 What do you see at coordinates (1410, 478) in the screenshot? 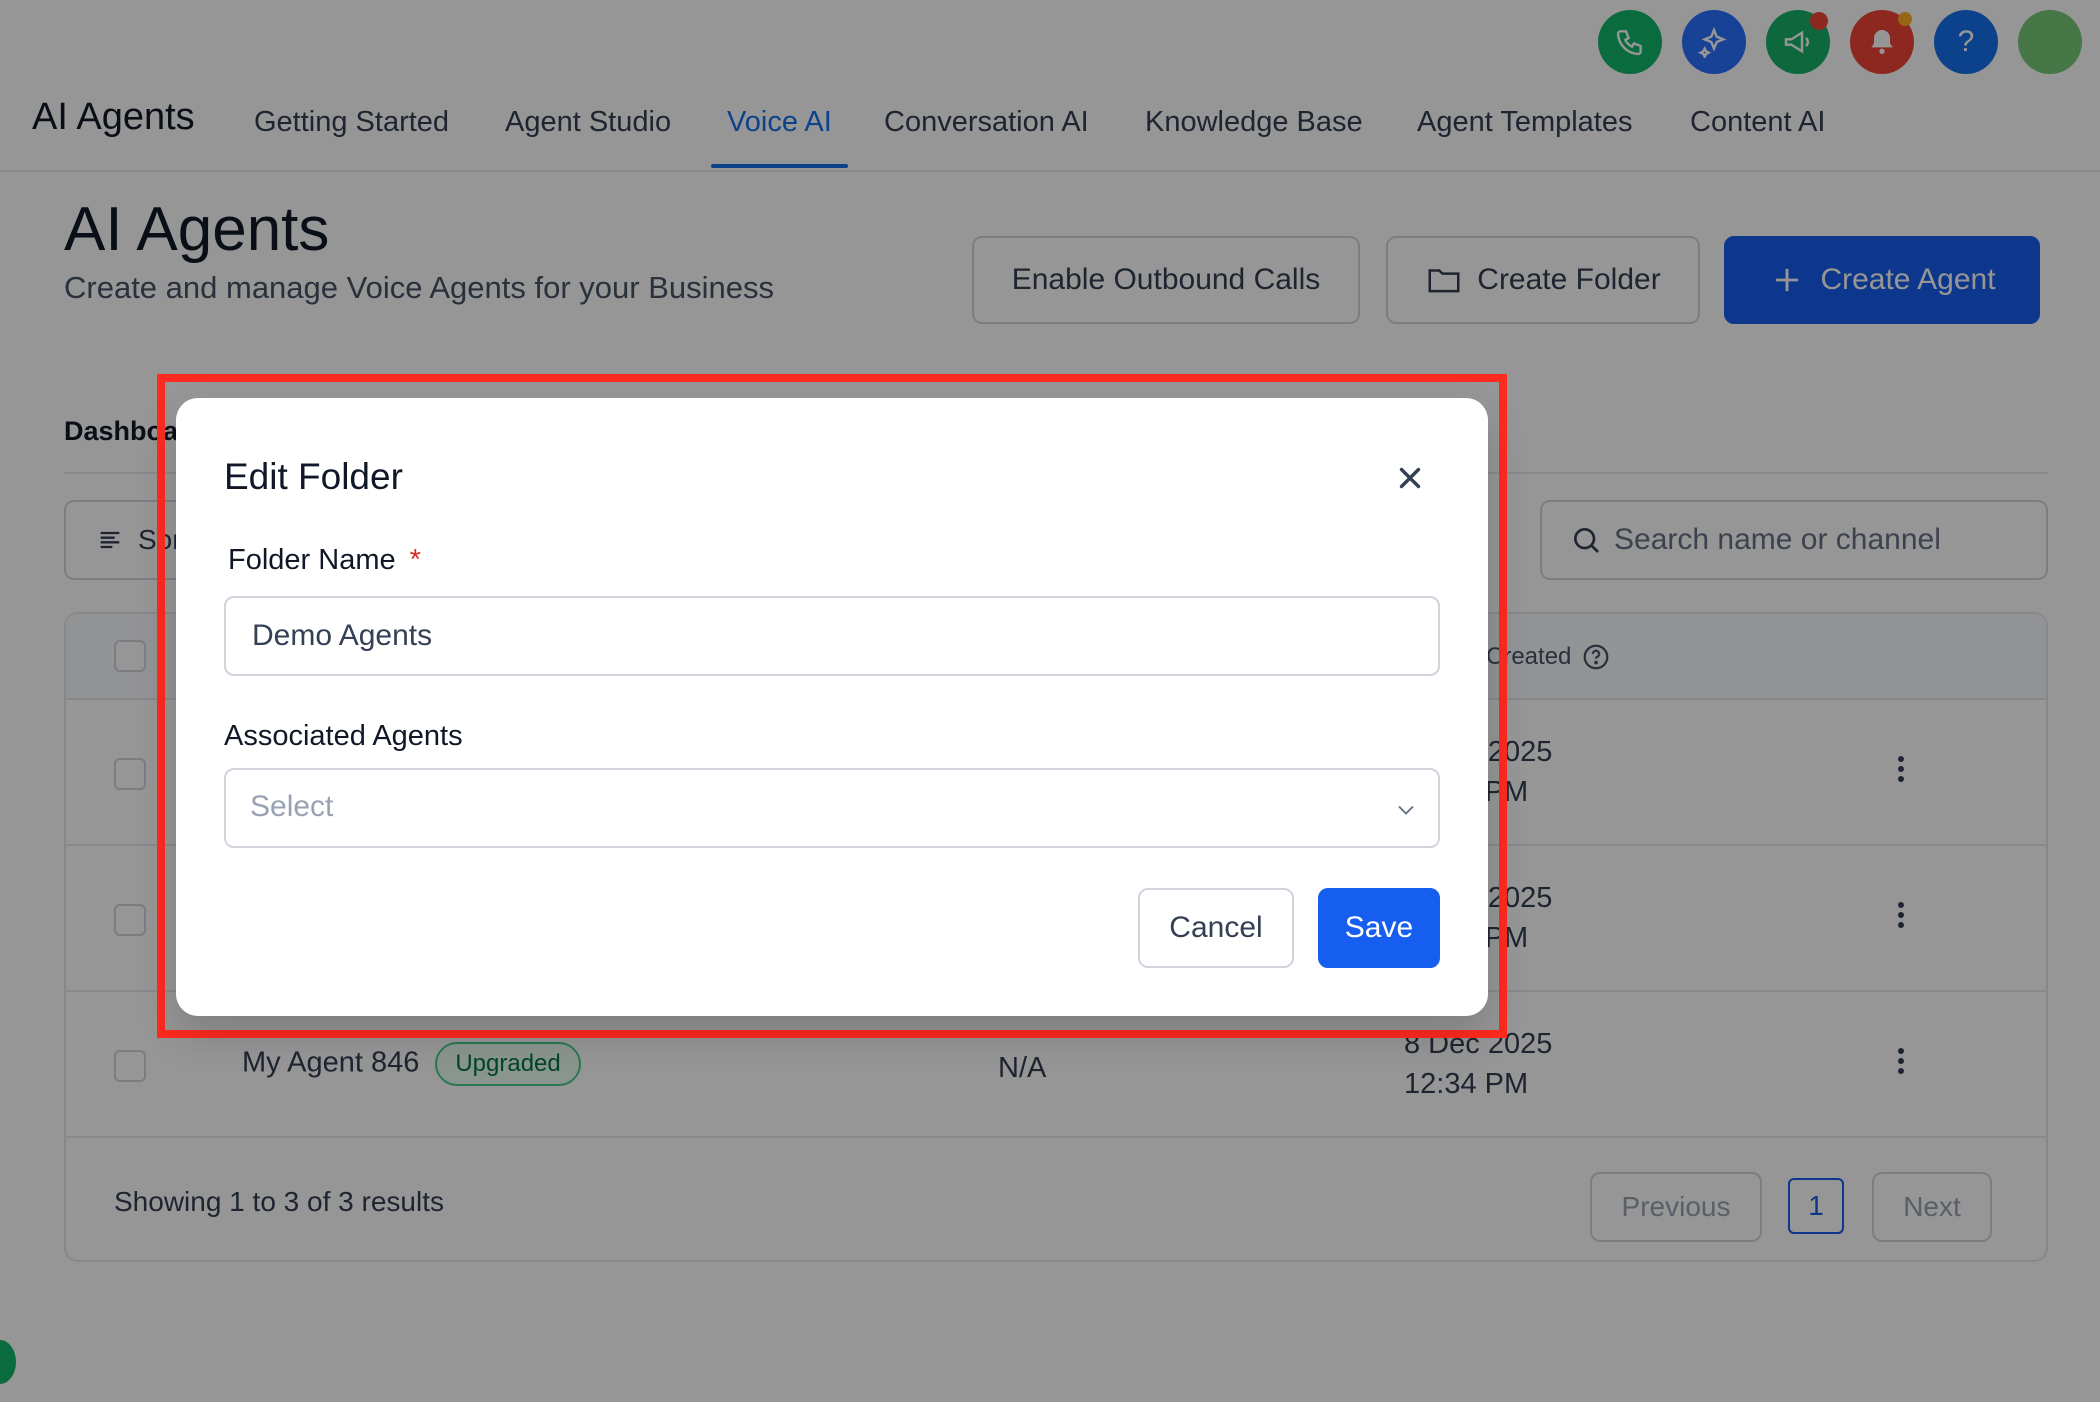
I see `close-icon` at bounding box center [1410, 478].